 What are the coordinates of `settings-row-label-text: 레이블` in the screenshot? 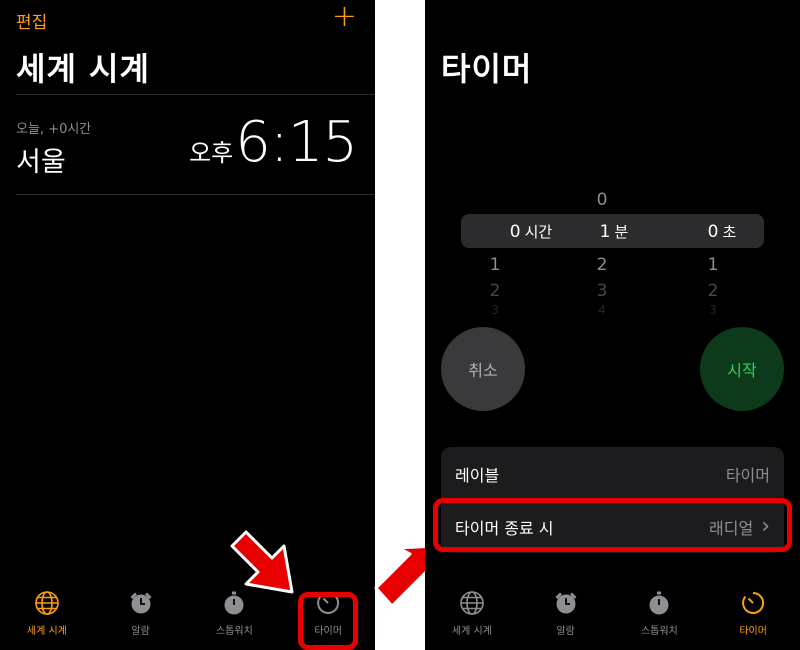 It's located at (477, 475).